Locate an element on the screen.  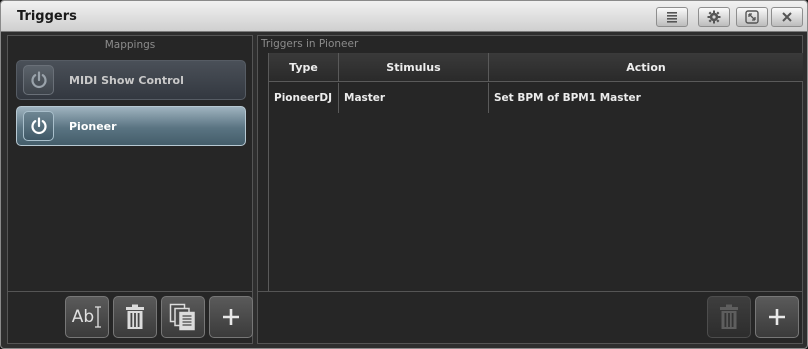
delete-trigger-button is located at coordinates (729, 317).